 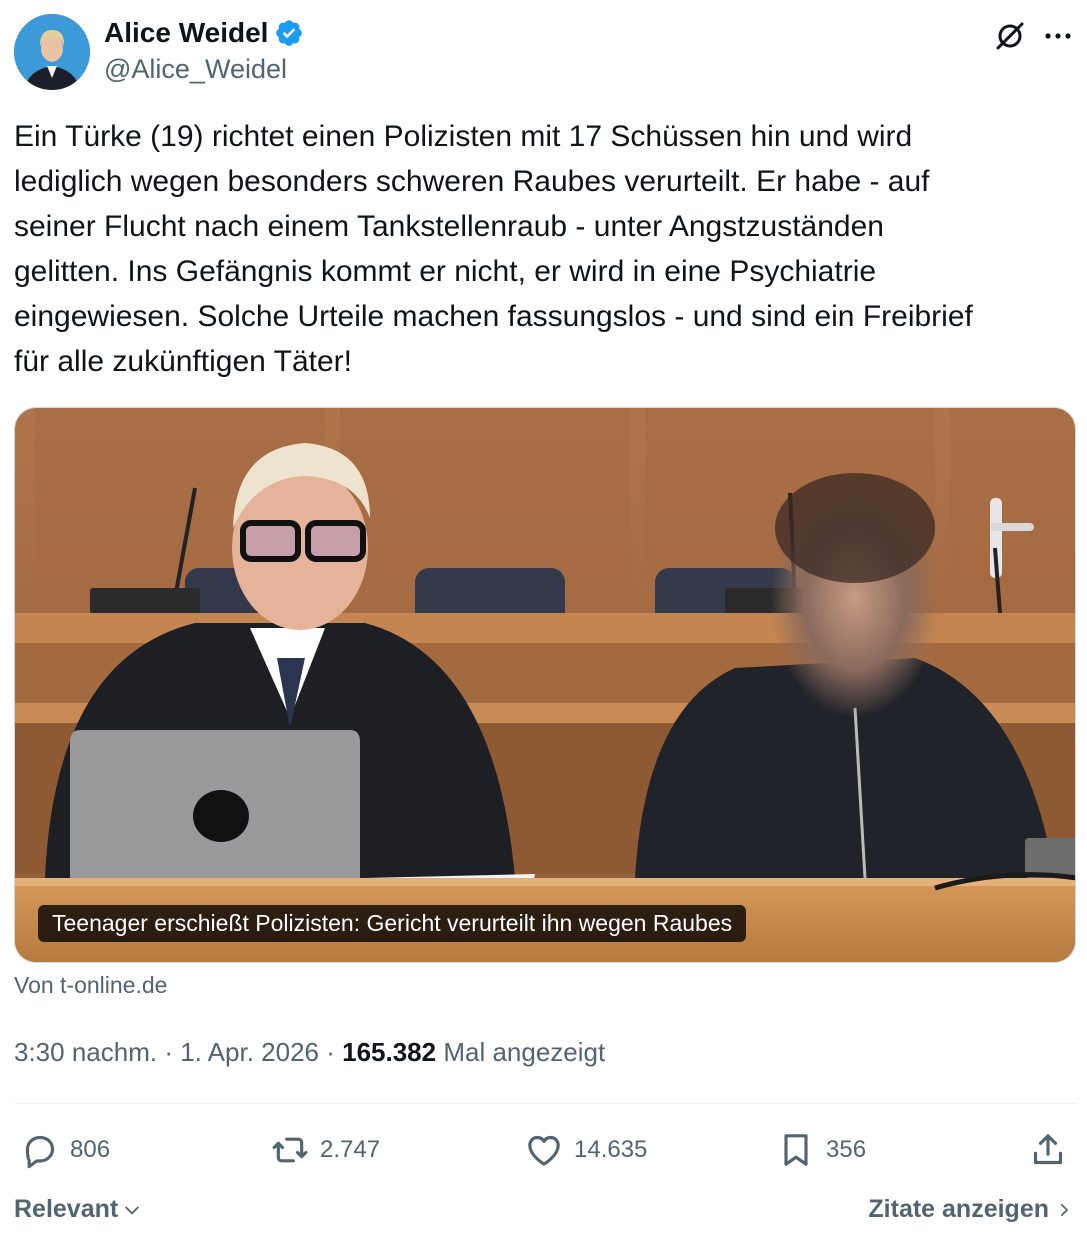 I want to click on avatar-image, so click(x=52, y=52).